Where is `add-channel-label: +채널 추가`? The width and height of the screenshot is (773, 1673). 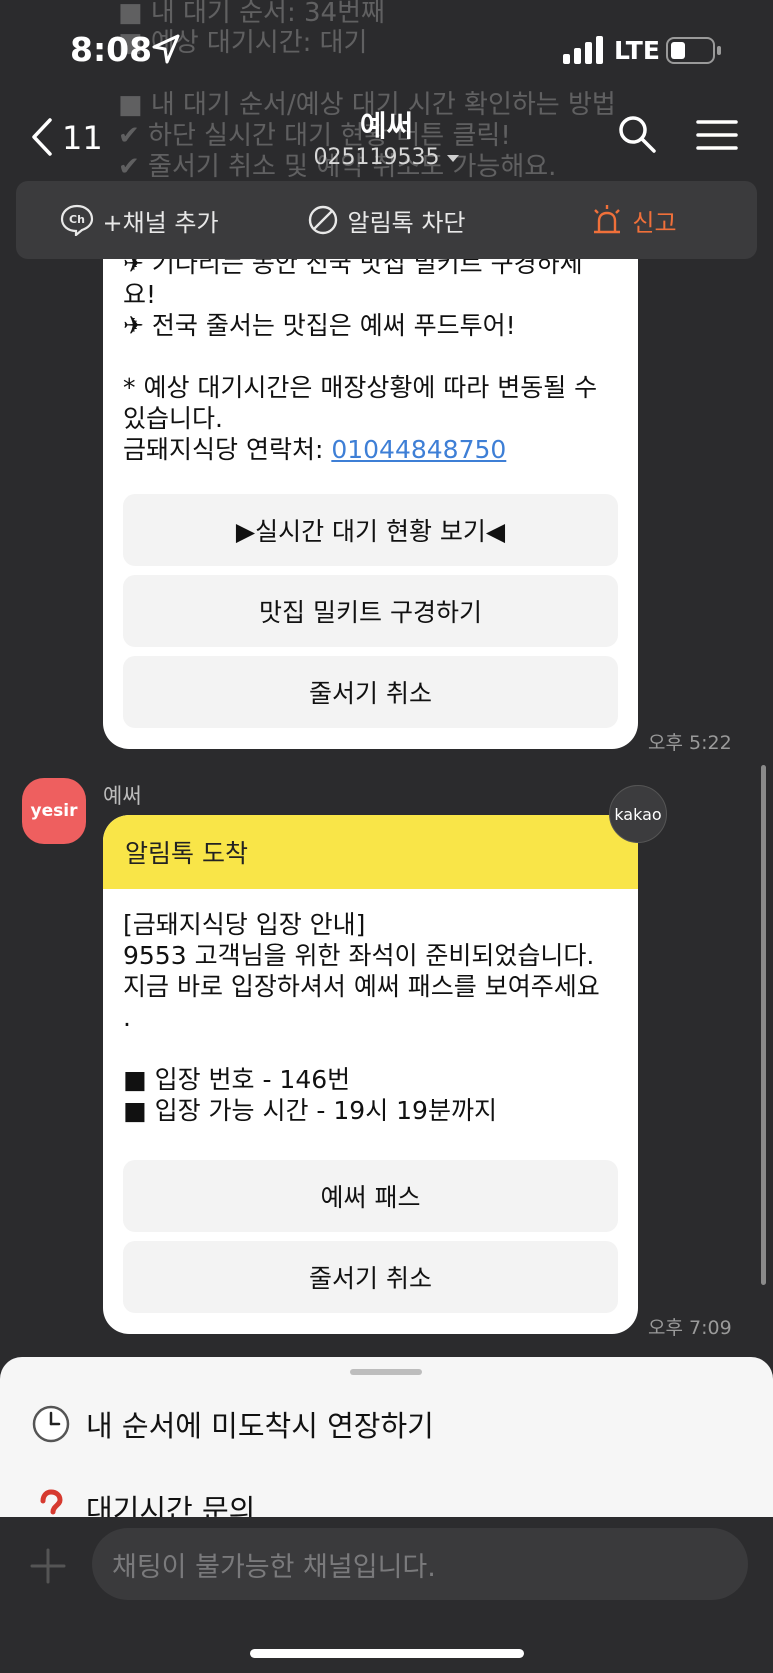 add-channel-label: +채널 추가 is located at coordinates (160, 222).